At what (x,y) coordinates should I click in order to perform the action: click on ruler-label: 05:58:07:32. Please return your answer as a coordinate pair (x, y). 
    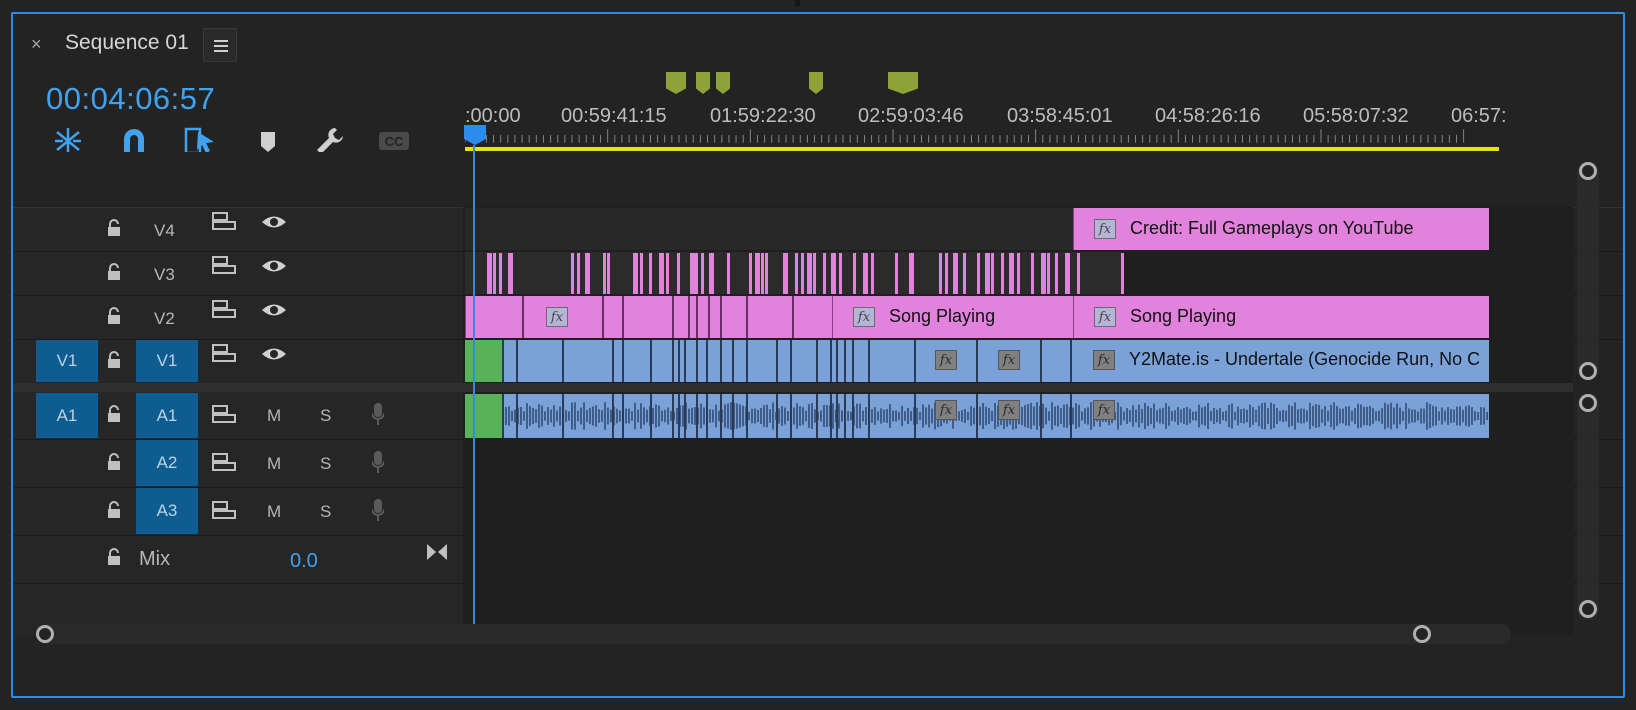
    Looking at the image, I should click on (1356, 116).